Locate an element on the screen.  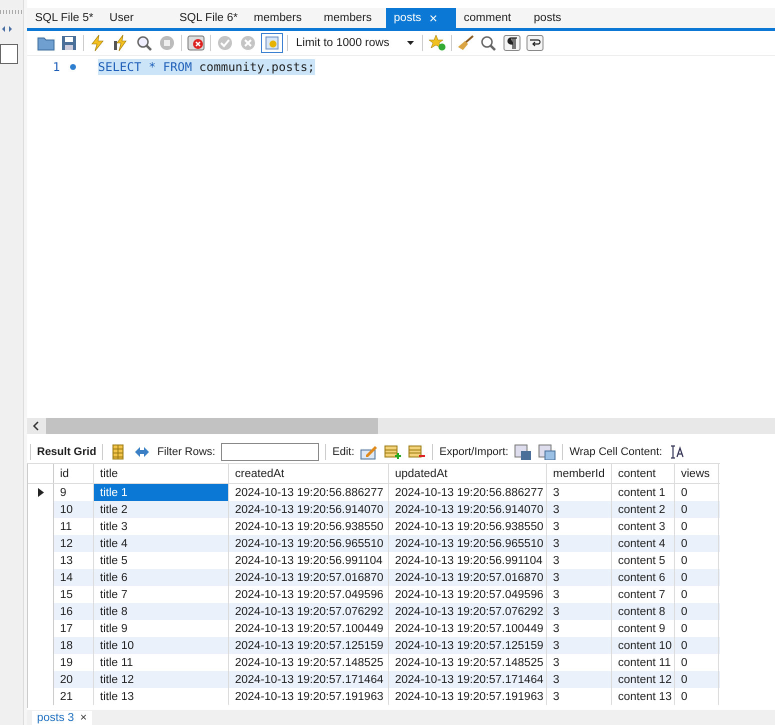
table-cell: content 10 is located at coordinates (643, 645).